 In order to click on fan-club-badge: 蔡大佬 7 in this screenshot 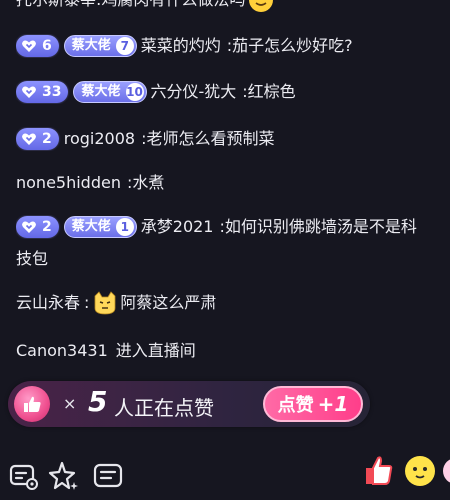, I will do `click(100, 46)`.